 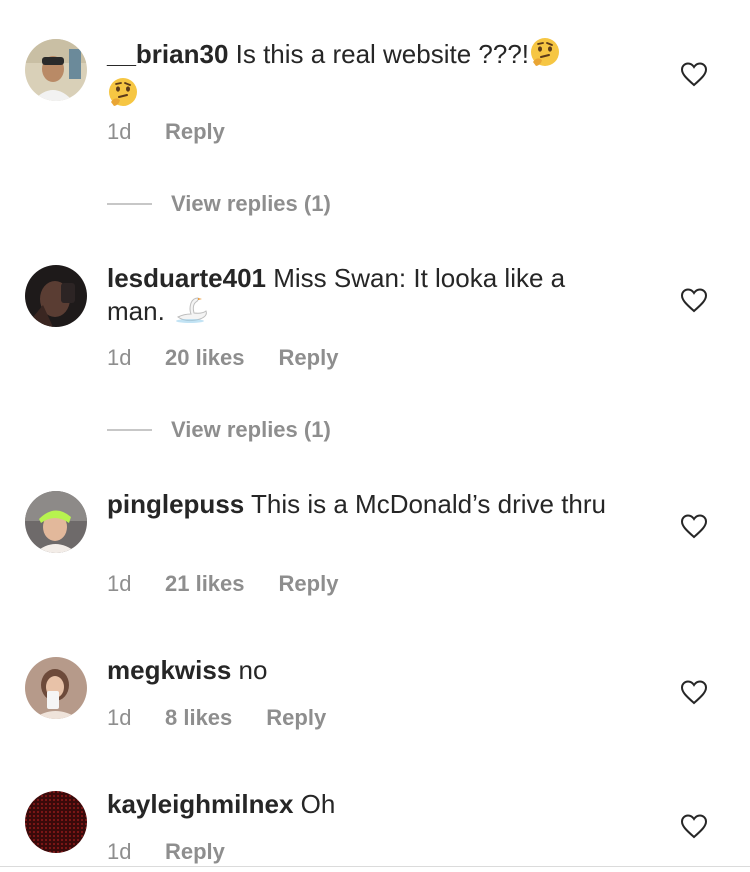 I want to click on username: __brian30, so click(x=167, y=54).